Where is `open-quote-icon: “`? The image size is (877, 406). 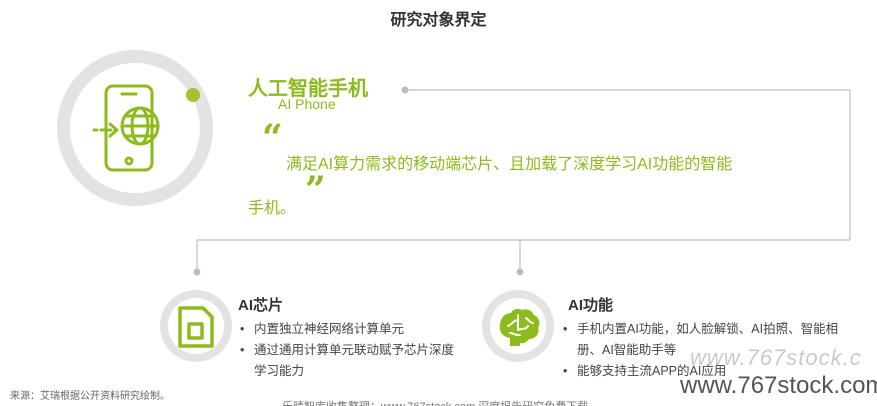
open-quote-icon: “ is located at coordinates (272, 138).